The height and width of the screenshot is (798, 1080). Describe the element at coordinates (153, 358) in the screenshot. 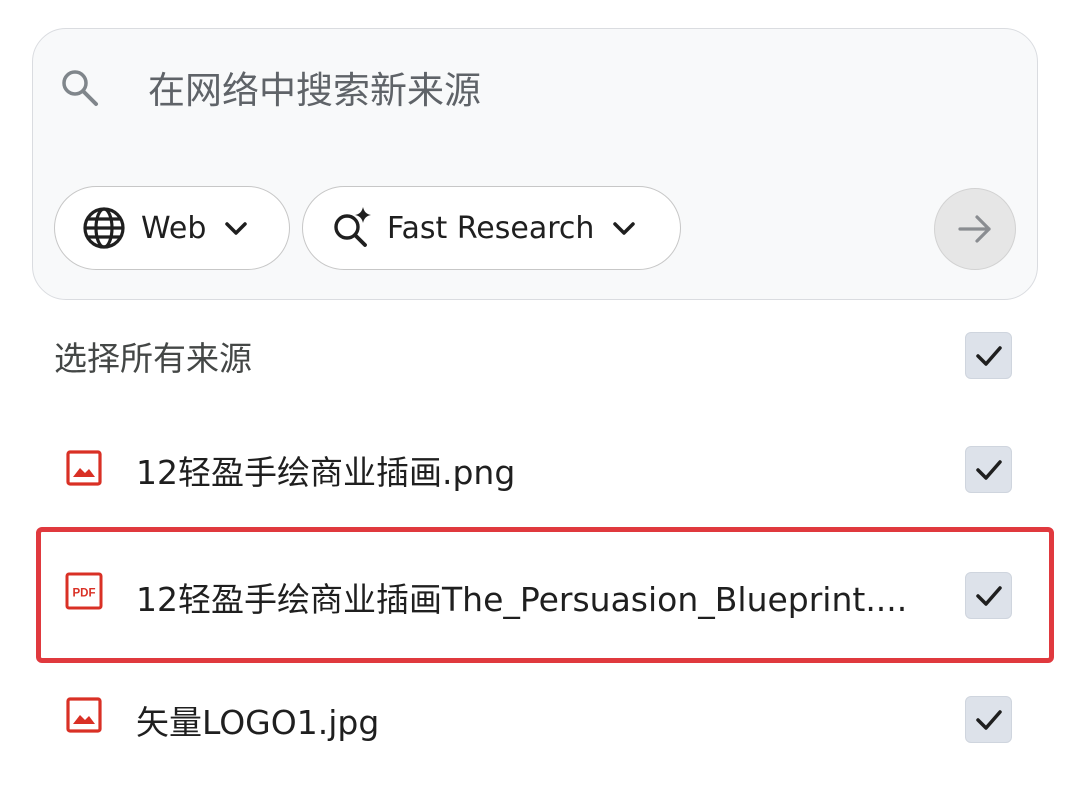

I see `select-all-label: 选择所有来源` at that location.